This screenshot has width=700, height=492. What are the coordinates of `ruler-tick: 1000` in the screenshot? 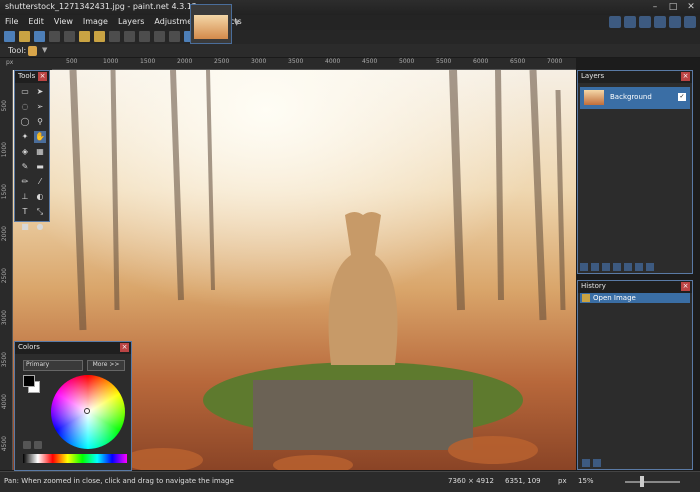 It's located at (4, 150).